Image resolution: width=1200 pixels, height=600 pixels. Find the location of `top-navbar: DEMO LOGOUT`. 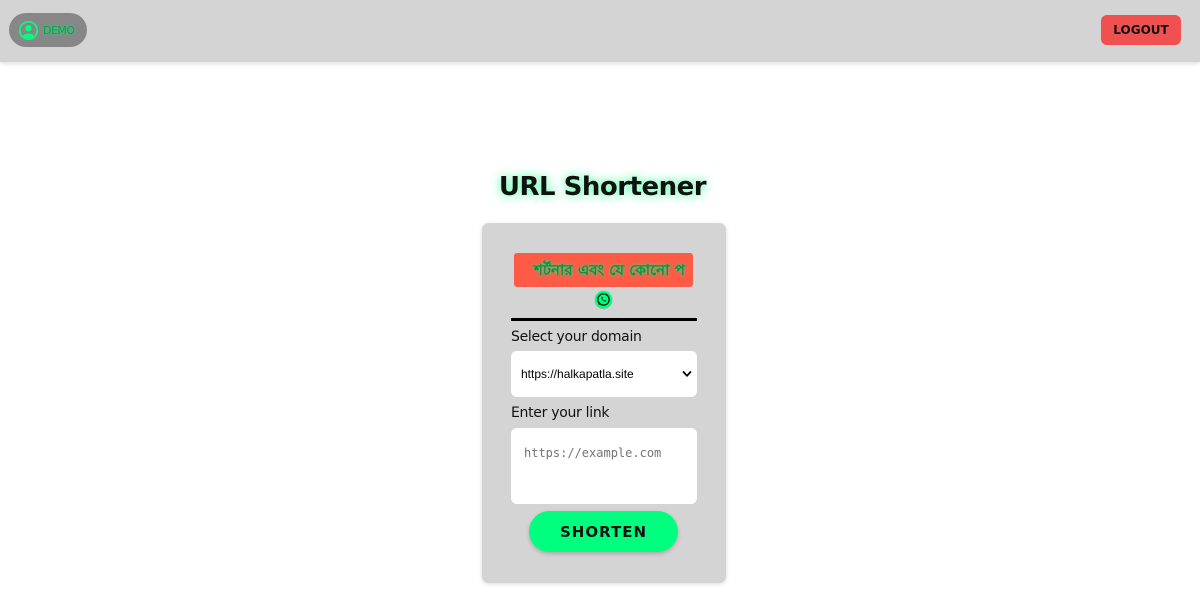

top-navbar: DEMO LOGOUT is located at coordinates (600, 31).